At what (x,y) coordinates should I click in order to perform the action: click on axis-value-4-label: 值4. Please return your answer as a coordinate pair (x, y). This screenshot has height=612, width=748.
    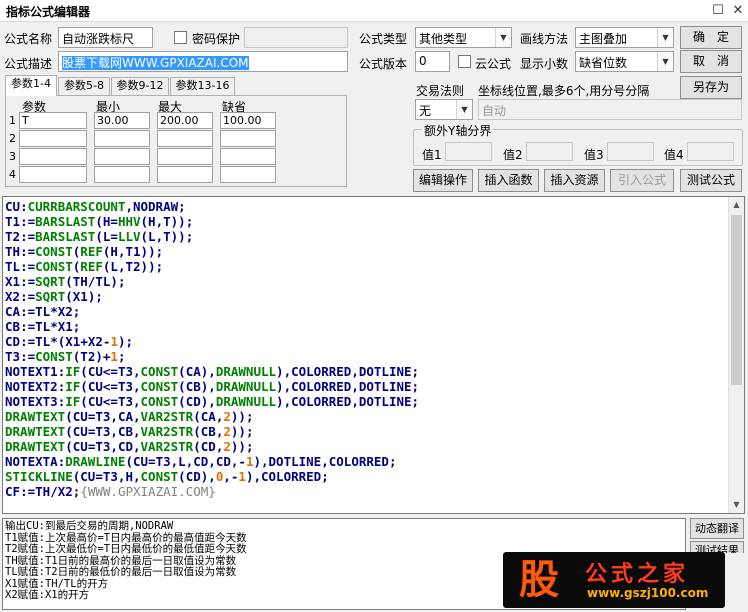
    Looking at the image, I should click on (674, 155).